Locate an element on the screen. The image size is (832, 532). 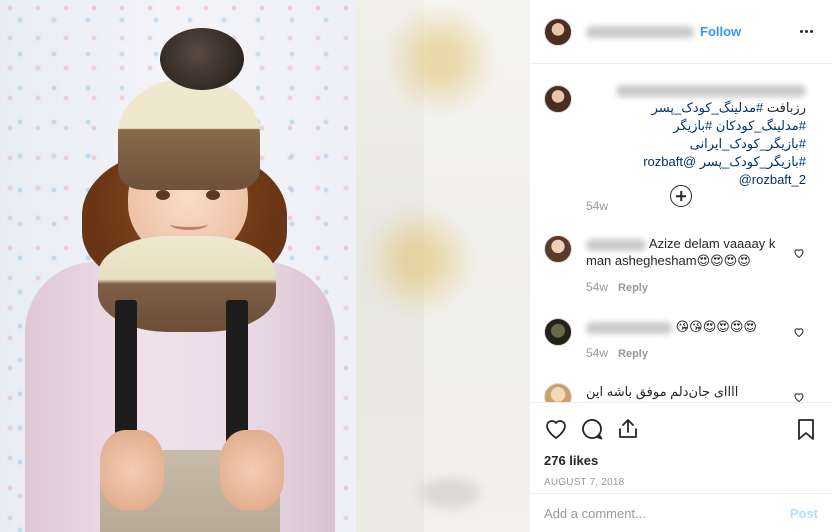
comment-item: اااای جان‌دلم موفق باشه این is located at coordinates (681, 392).